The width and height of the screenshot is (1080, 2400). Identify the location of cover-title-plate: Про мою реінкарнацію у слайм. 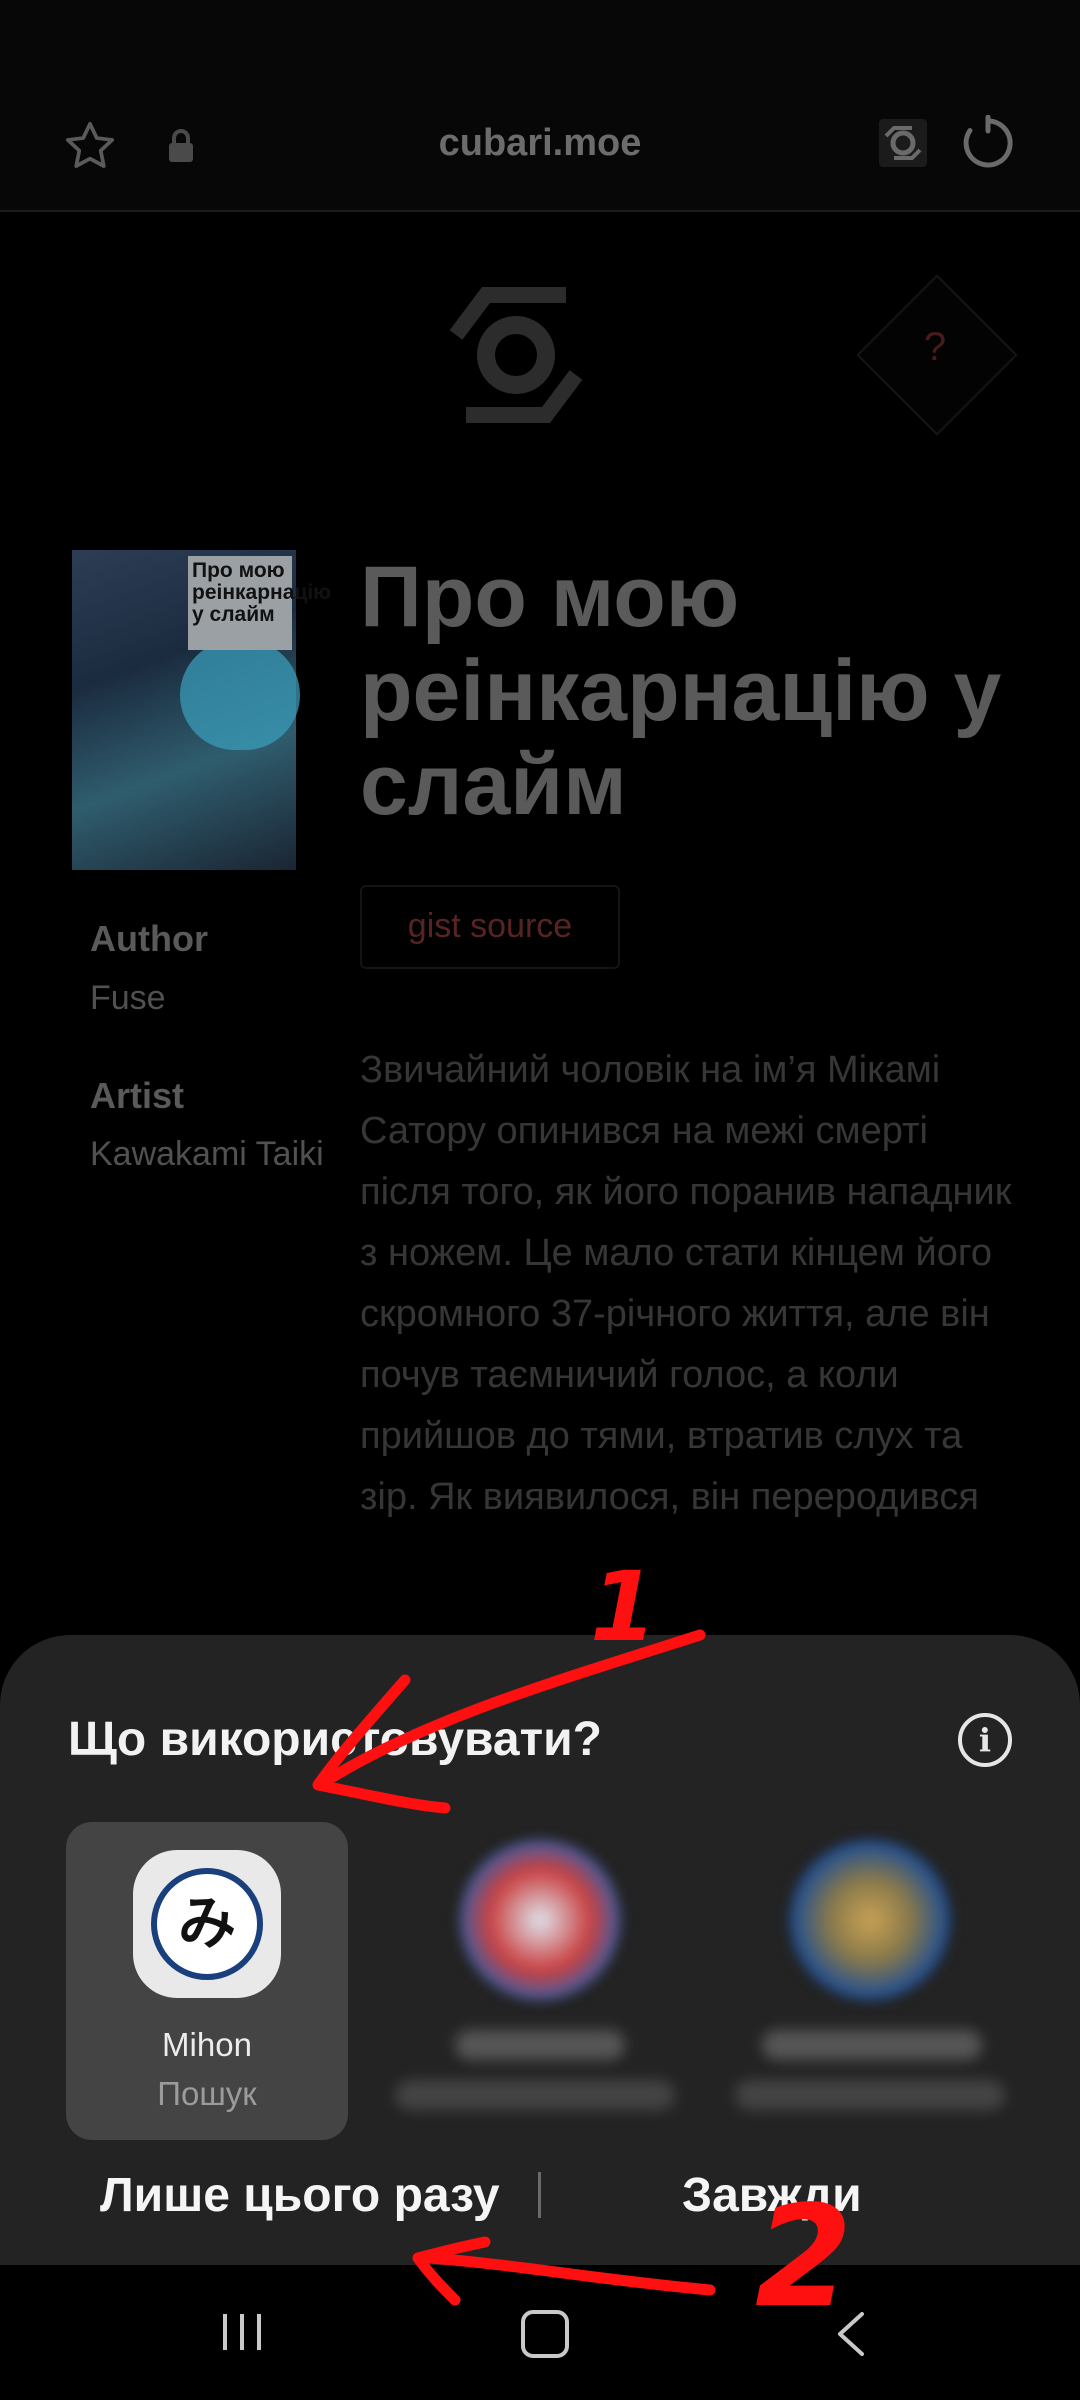
(260, 603).